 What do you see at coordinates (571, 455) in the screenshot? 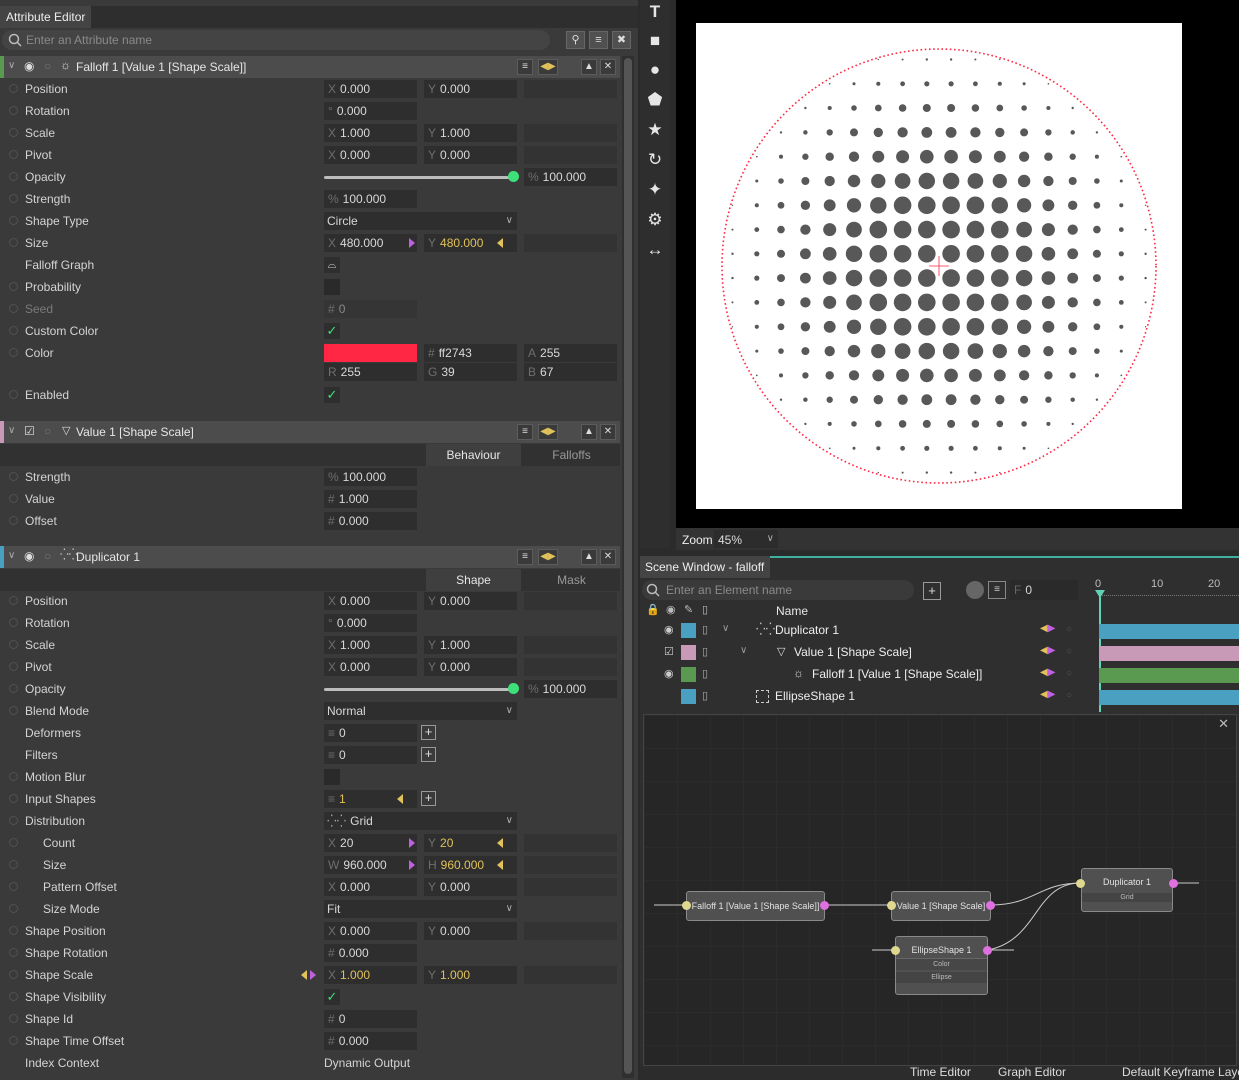
I see `tab-falloffs: Falloffs` at bounding box center [571, 455].